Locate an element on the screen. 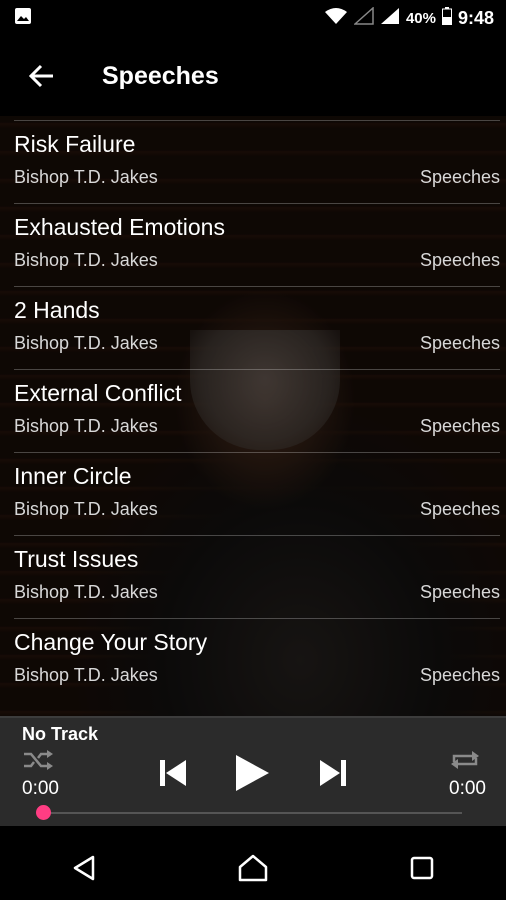 This screenshot has height=900, width=506. clock: 9:48 is located at coordinates (475, 17).